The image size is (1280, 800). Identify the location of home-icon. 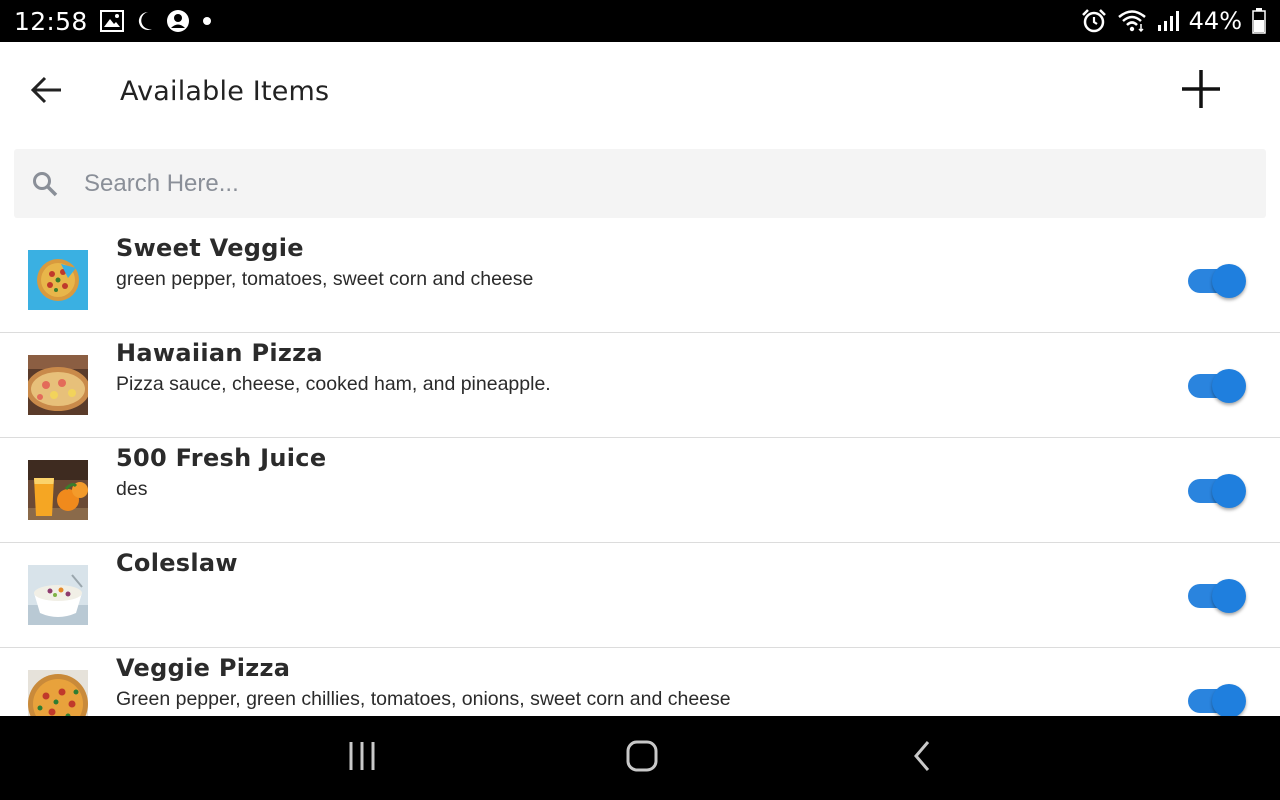
(642, 758).